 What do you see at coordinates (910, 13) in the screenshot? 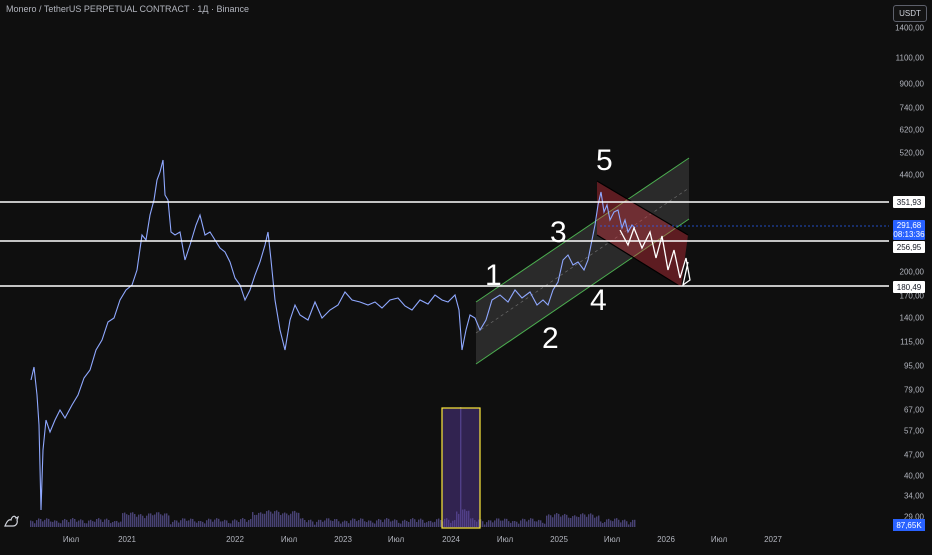
I see `currency-button: USDT` at bounding box center [910, 13].